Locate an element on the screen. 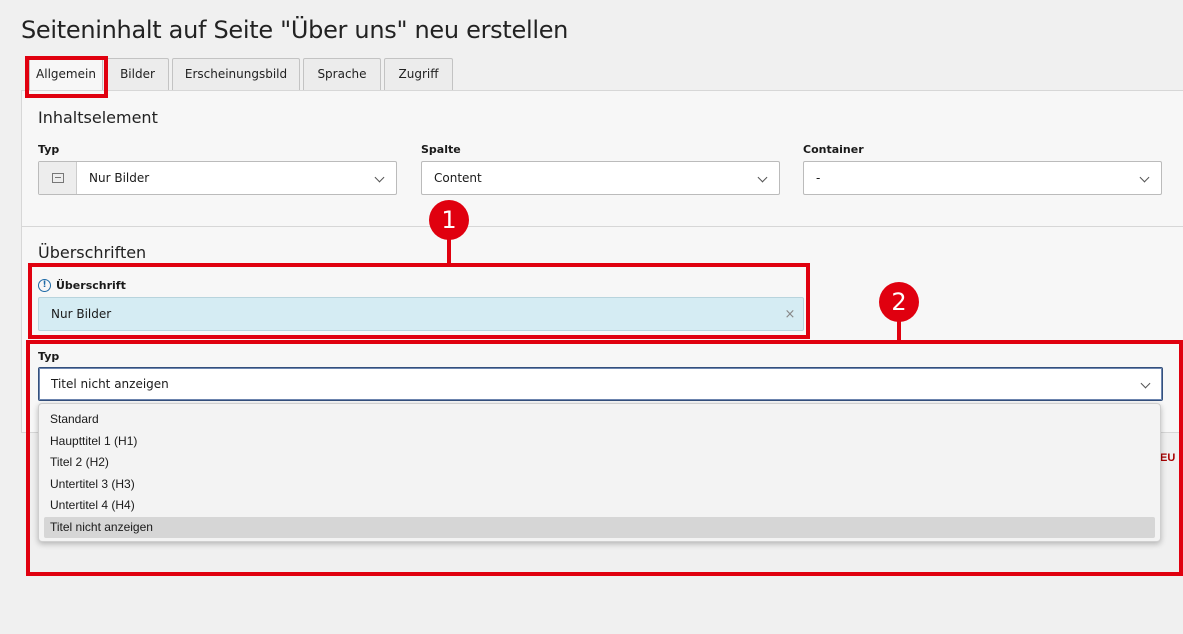 The image size is (1183, 634). typ-label: Typ is located at coordinates (49, 149).